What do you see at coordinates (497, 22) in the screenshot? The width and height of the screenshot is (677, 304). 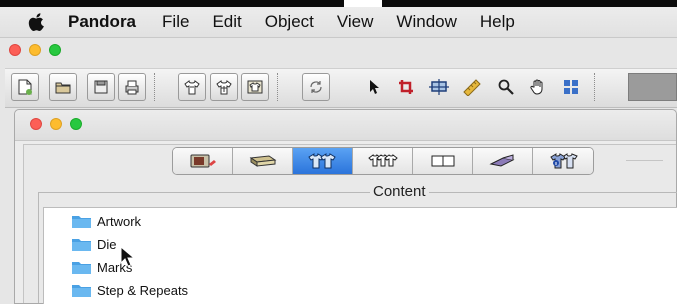 I see `menu-help: Help` at bounding box center [497, 22].